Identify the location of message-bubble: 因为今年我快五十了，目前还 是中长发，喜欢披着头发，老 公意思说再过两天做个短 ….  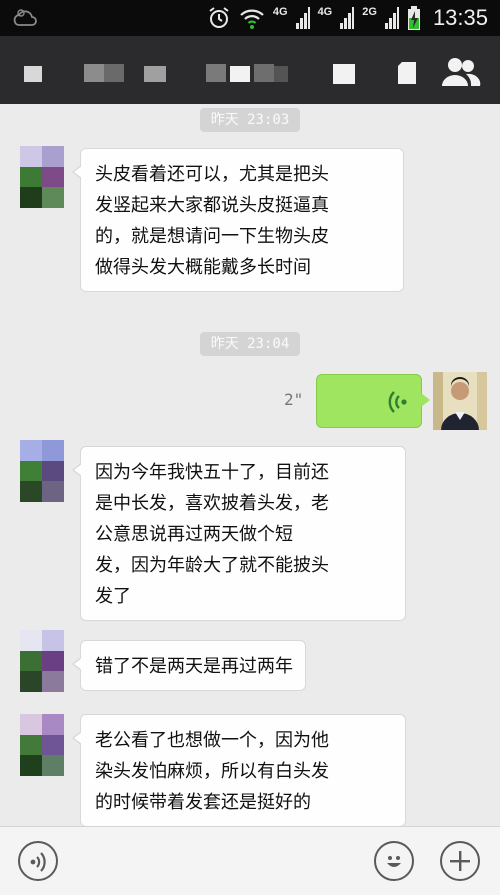
(239, 533).